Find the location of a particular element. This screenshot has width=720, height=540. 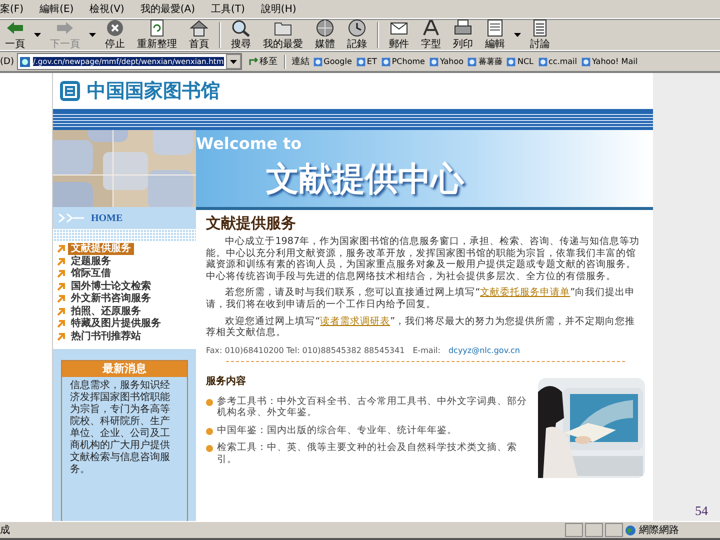

page-number: 54 is located at coordinates (701, 511).